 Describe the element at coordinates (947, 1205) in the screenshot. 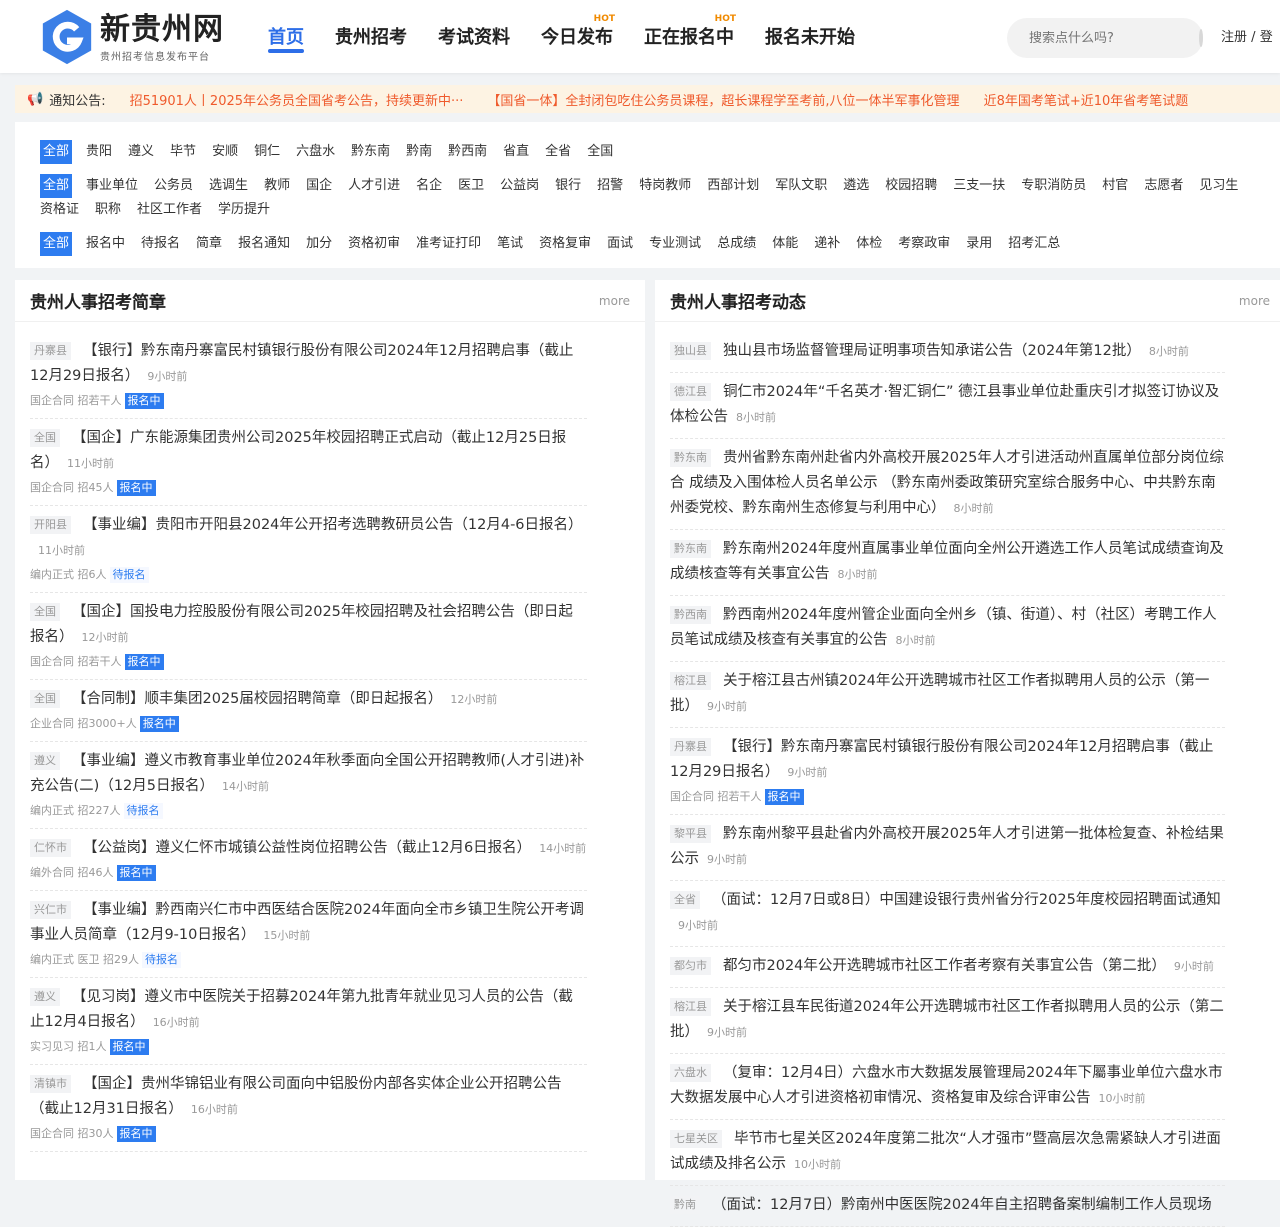

I see `item-title-line: 黔南 （面试：12月7日）黔南州中医医院2024年自主招聘备案制编制工作人员现场` at that location.